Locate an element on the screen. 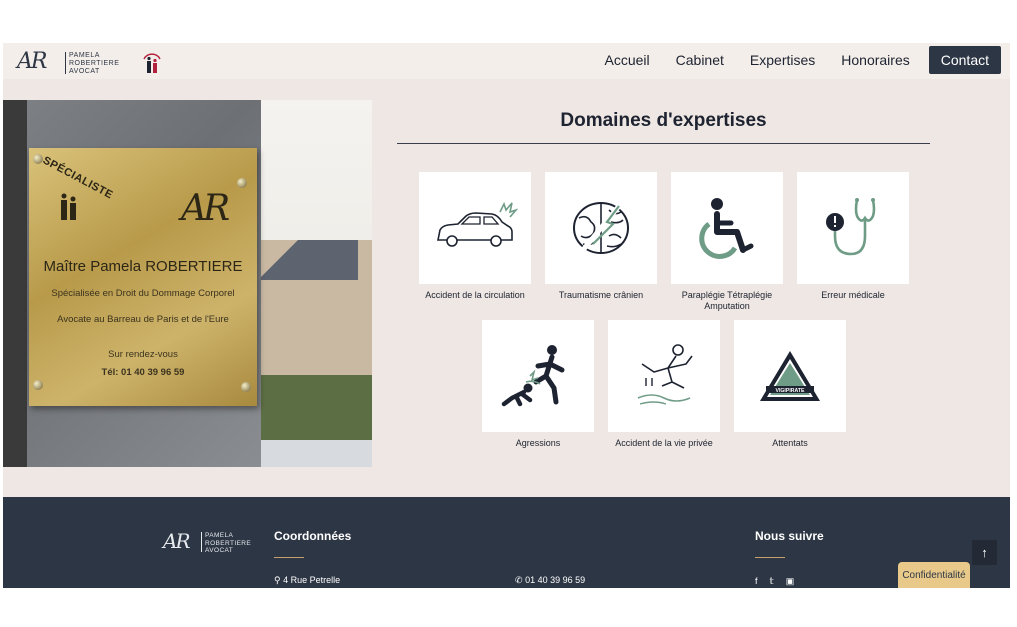  expertise-card-paraplegie: Paraplégie Tétraplégie Amputation is located at coordinates (727, 242).